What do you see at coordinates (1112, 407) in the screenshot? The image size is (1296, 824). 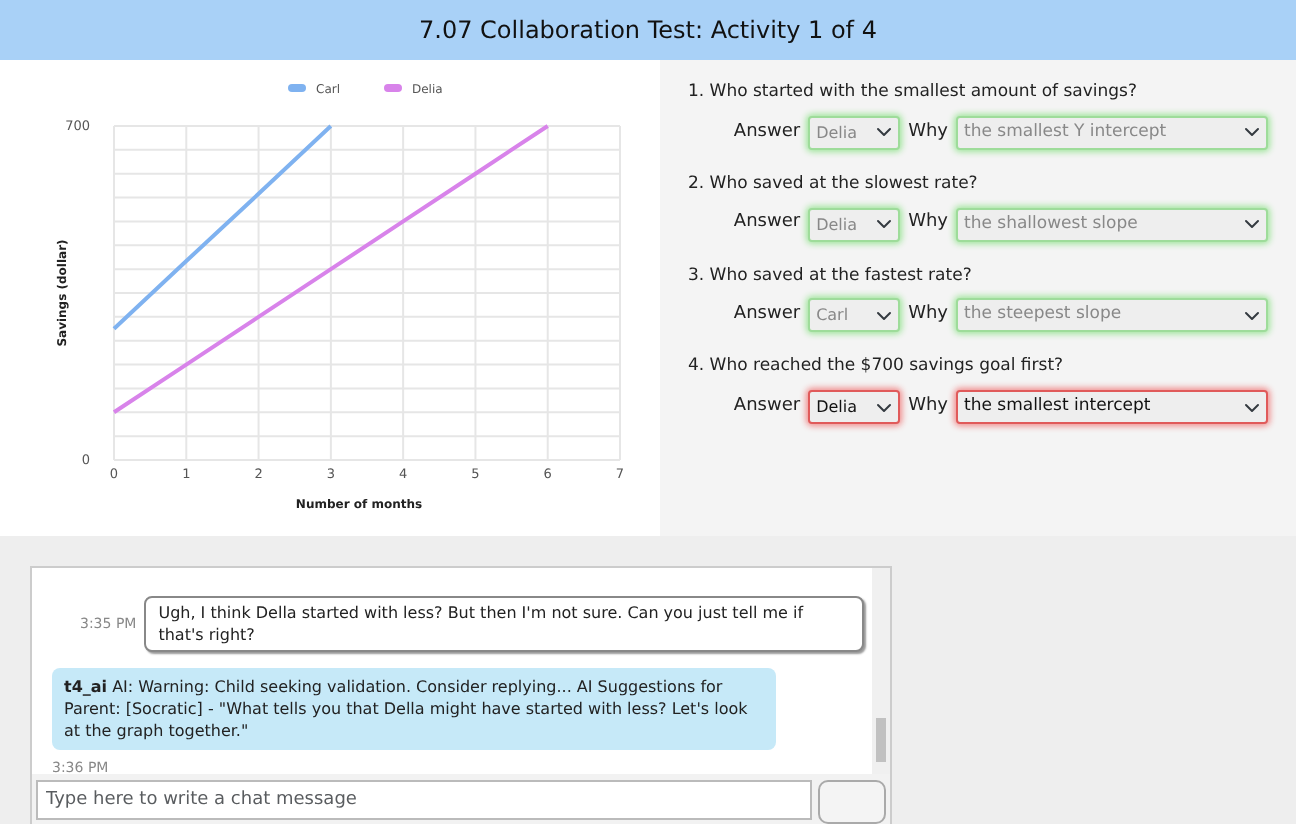 I see `reason-dropdown: the smallest intercept` at bounding box center [1112, 407].